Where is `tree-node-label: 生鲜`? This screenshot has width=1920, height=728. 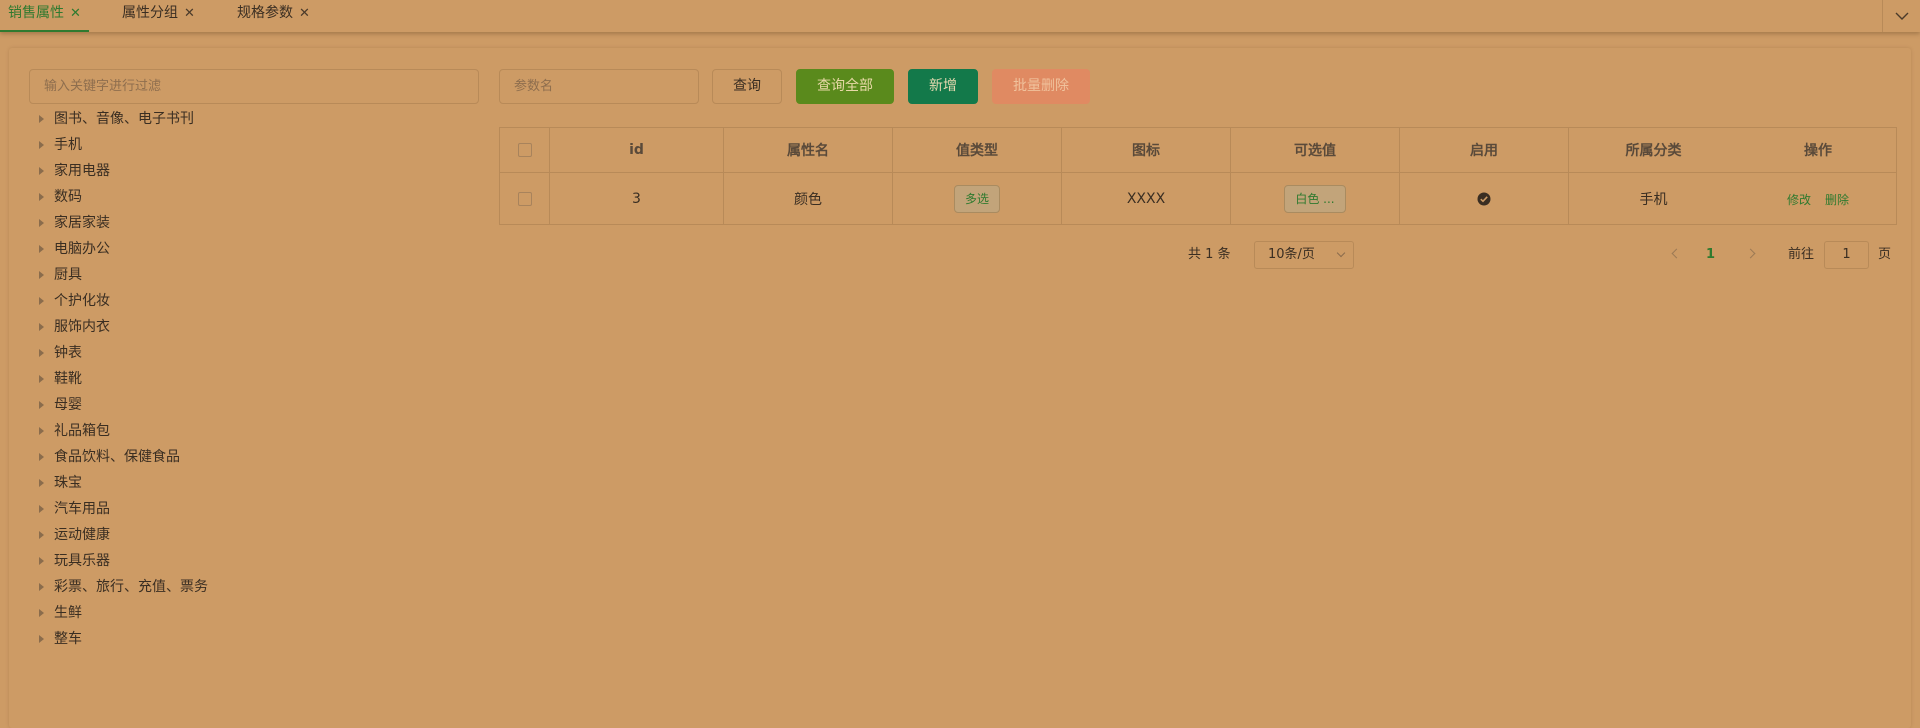 tree-node-label: 生鲜 is located at coordinates (68, 613).